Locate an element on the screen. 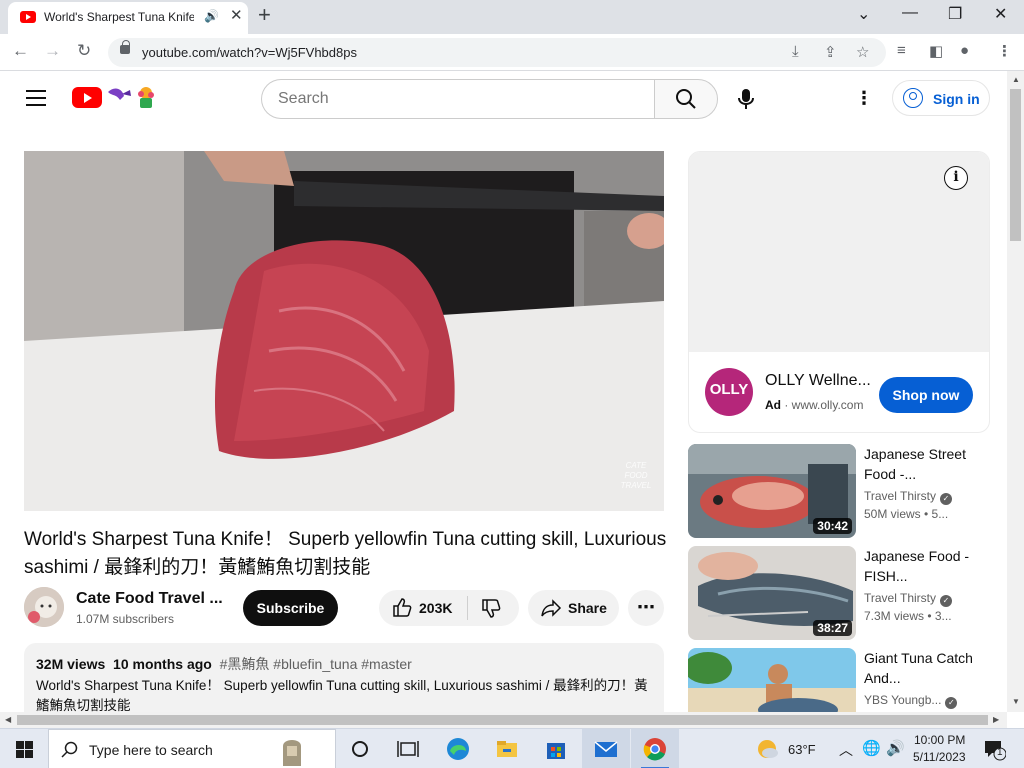 The height and width of the screenshot is (768, 1024). like-button: 203K is located at coordinates (423, 608).